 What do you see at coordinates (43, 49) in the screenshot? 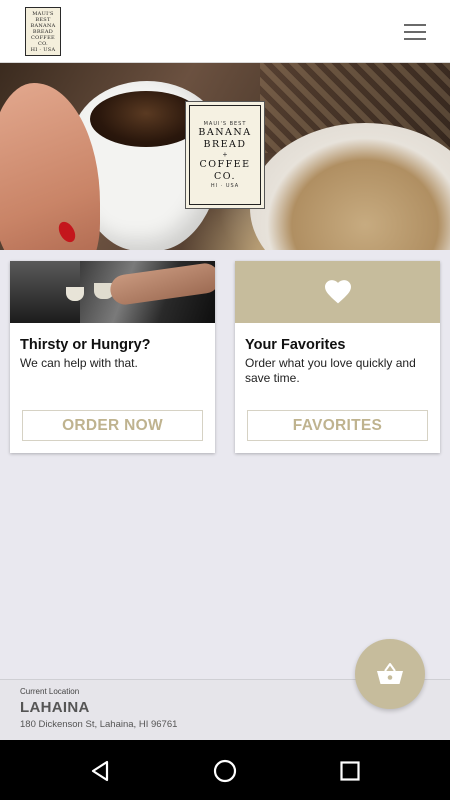
I see `logo-line-6: HI · USA` at bounding box center [43, 49].